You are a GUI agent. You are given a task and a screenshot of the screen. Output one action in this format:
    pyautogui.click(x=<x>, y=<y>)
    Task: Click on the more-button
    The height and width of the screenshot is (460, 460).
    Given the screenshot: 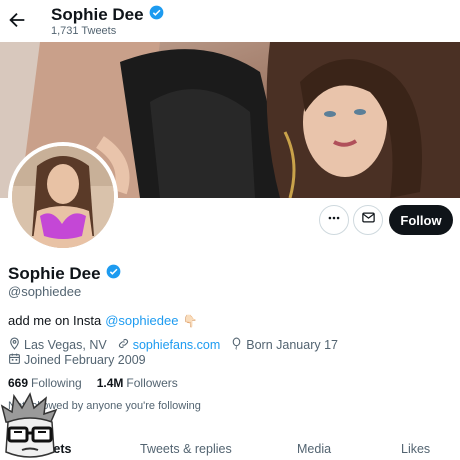 What is the action you would take?
    pyautogui.click(x=334, y=220)
    